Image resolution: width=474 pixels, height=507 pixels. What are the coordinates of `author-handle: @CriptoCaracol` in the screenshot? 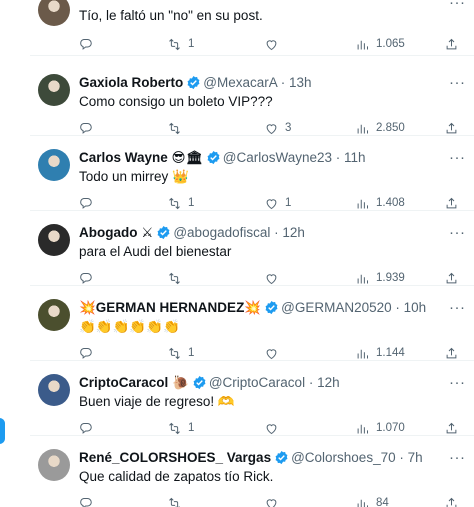 It's located at (257, 382).